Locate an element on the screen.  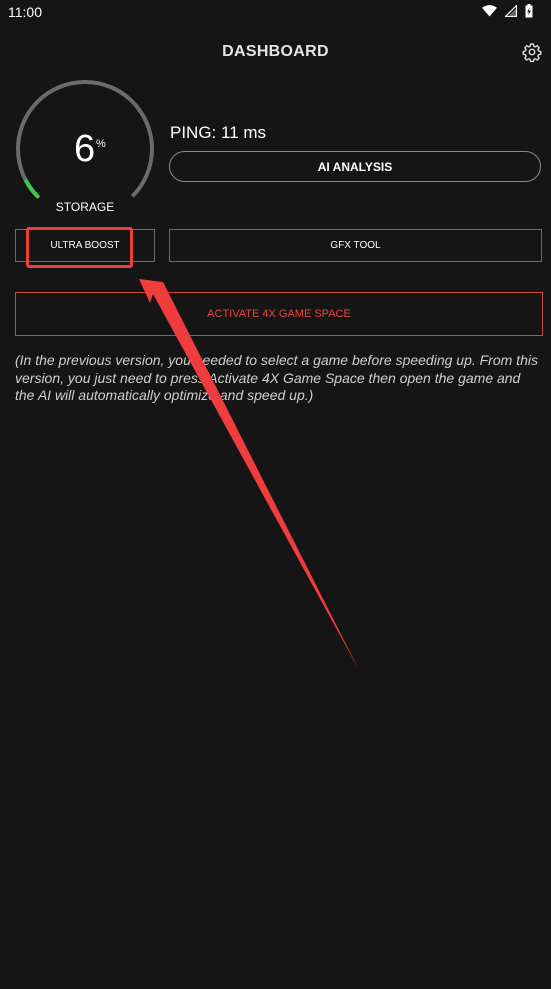
ai-analysis-button: AI ANALYSIS is located at coordinates (355, 166).